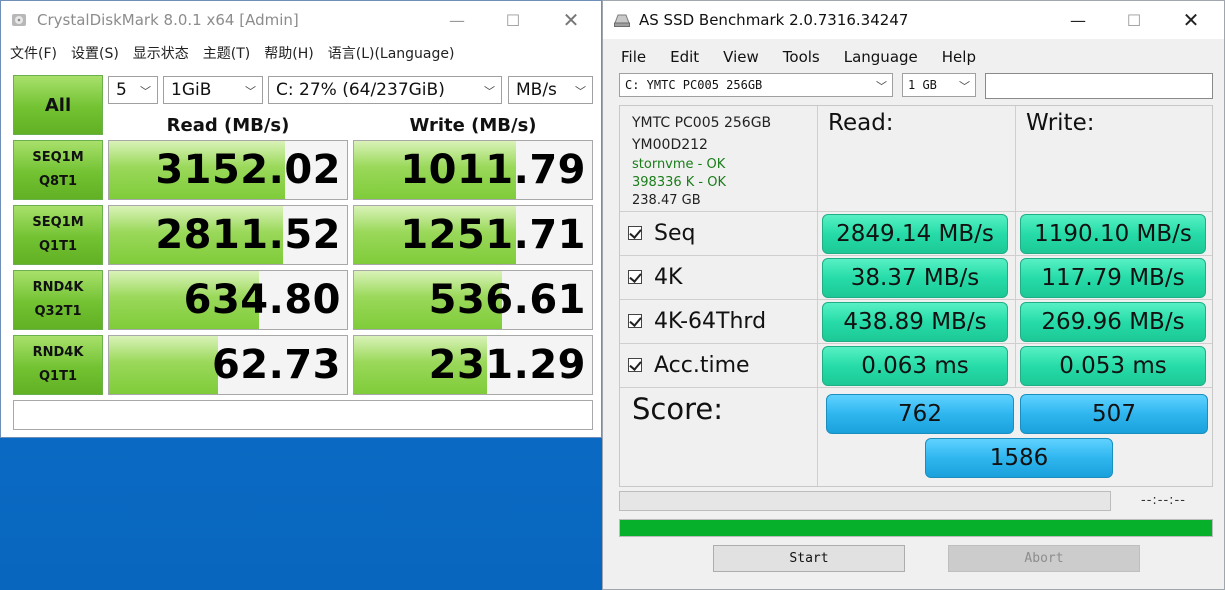 This screenshot has width=1225, height=590. Describe the element at coordinates (493, 235) in the screenshot. I see `write-value: 1251.71` at that location.